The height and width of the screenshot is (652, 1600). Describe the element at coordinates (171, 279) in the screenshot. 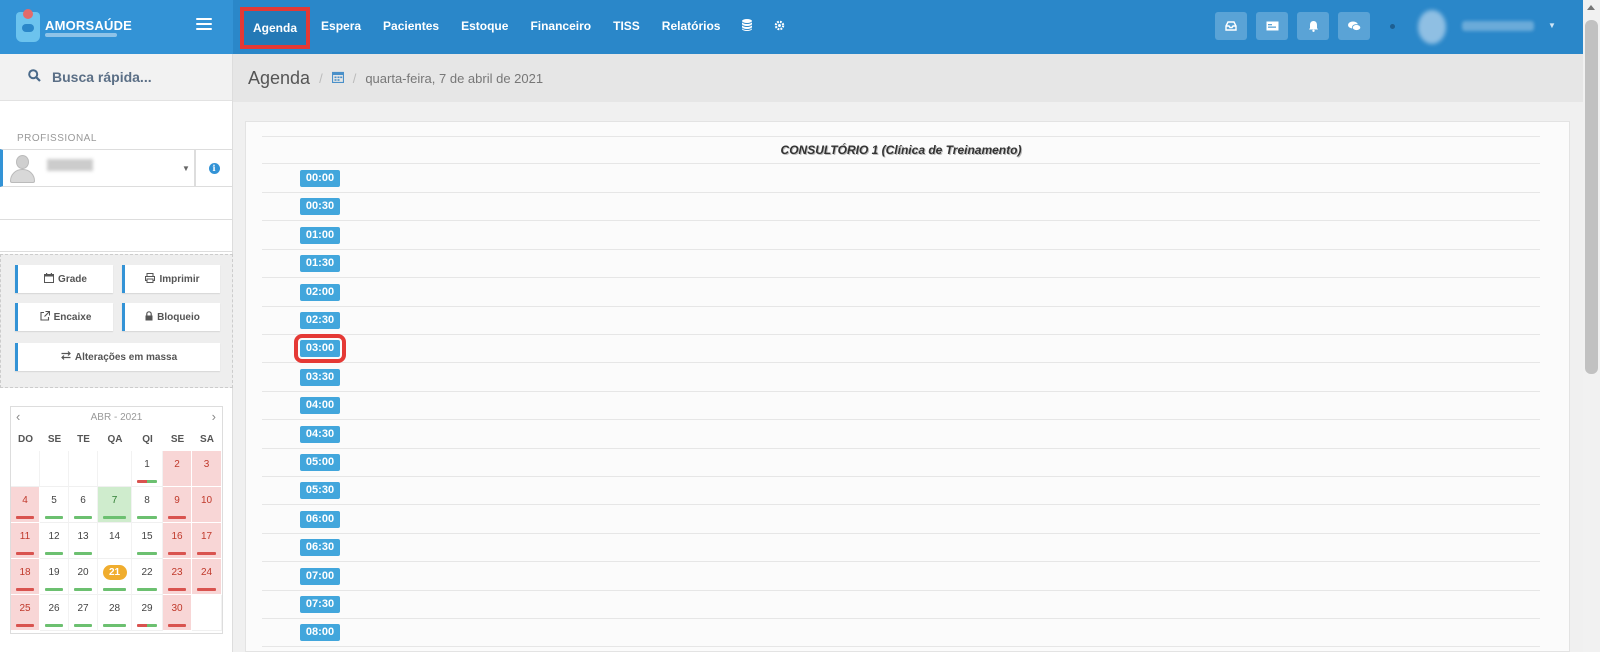

I see `print-button: Imprimir` at that location.